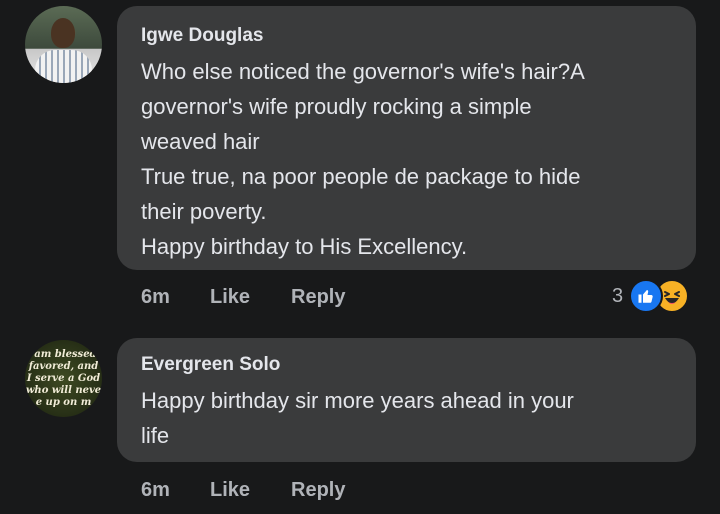 This screenshot has width=720, height=514. I want to click on like-icon, so click(646, 296).